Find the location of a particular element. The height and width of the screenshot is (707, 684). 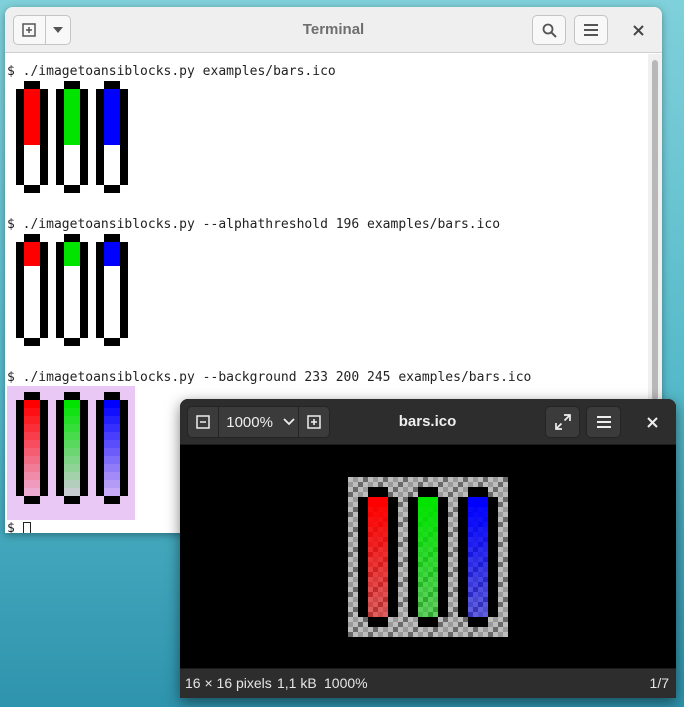

zoom-out-icon is located at coordinates (203, 422).